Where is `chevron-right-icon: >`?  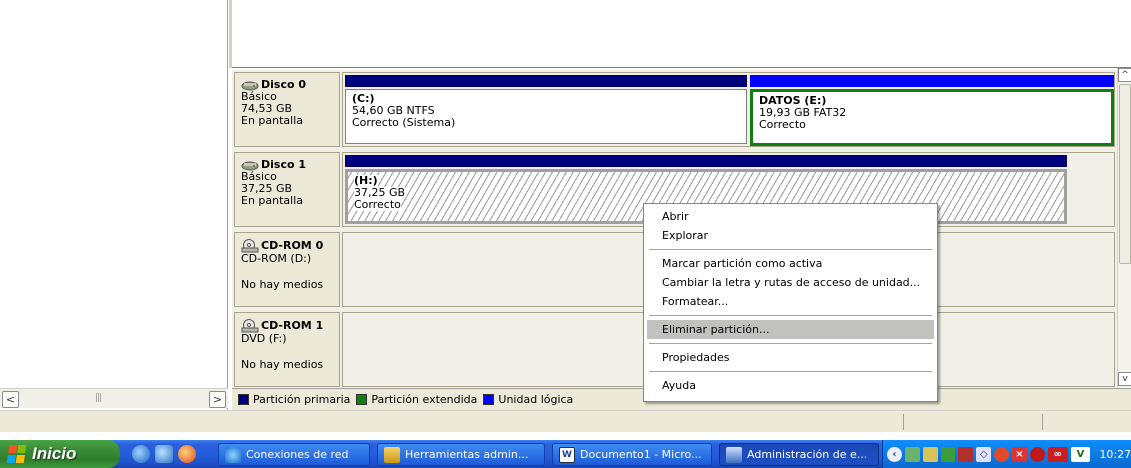 chevron-right-icon: > is located at coordinates (217, 399).